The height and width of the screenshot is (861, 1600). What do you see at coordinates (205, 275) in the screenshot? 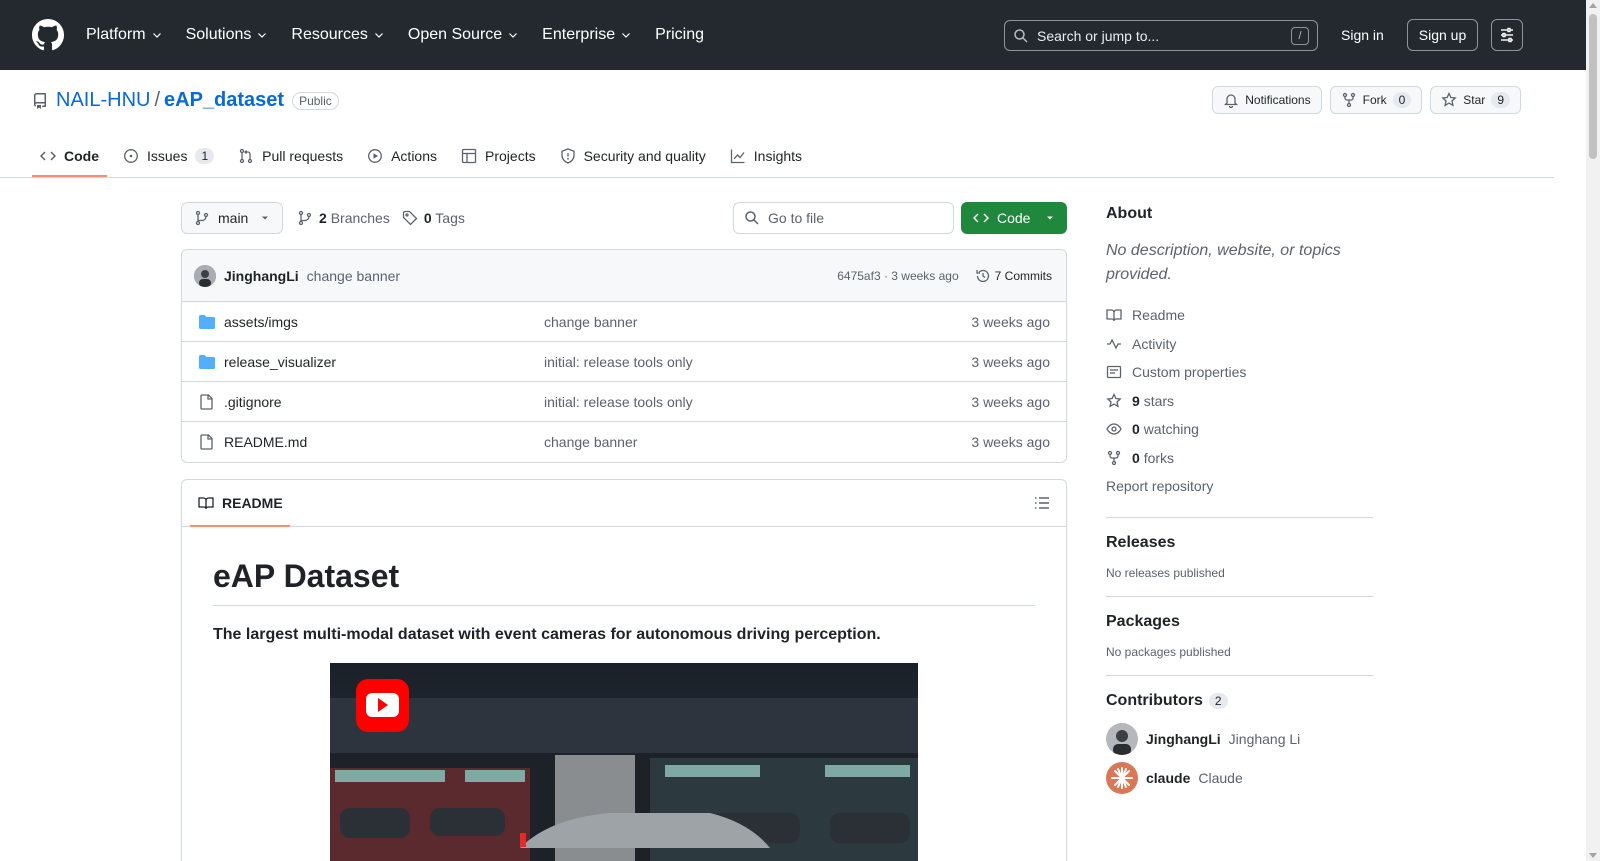
I see `avatar` at bounding box center [205, 275].